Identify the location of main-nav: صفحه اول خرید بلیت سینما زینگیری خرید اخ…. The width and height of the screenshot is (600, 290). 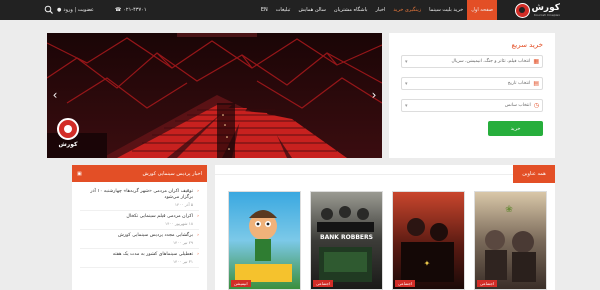
(377, 10).